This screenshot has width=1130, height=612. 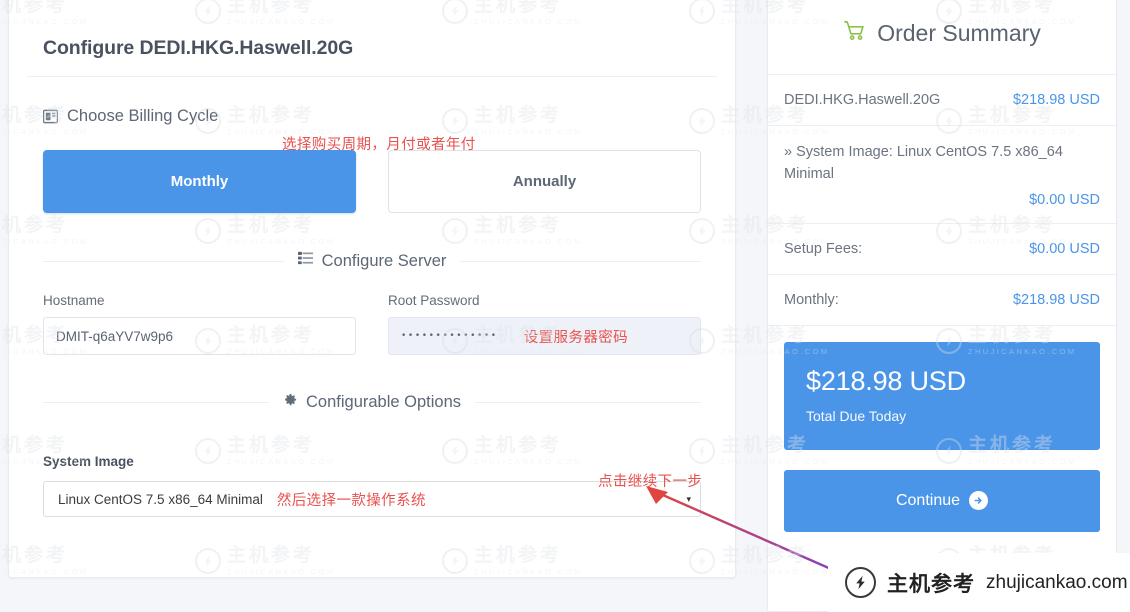 I want to click on chevron-down-icon: ▾, so click(x=688, y=499).